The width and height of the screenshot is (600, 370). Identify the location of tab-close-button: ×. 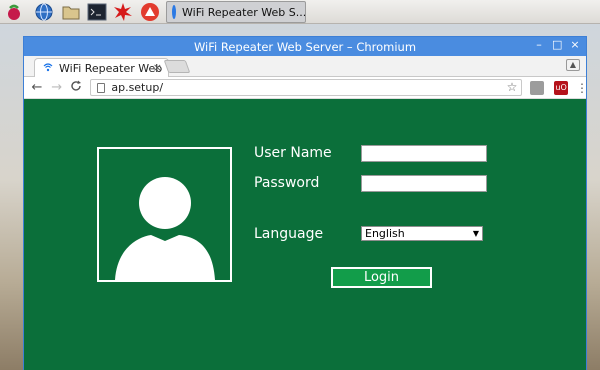
(157, 67).